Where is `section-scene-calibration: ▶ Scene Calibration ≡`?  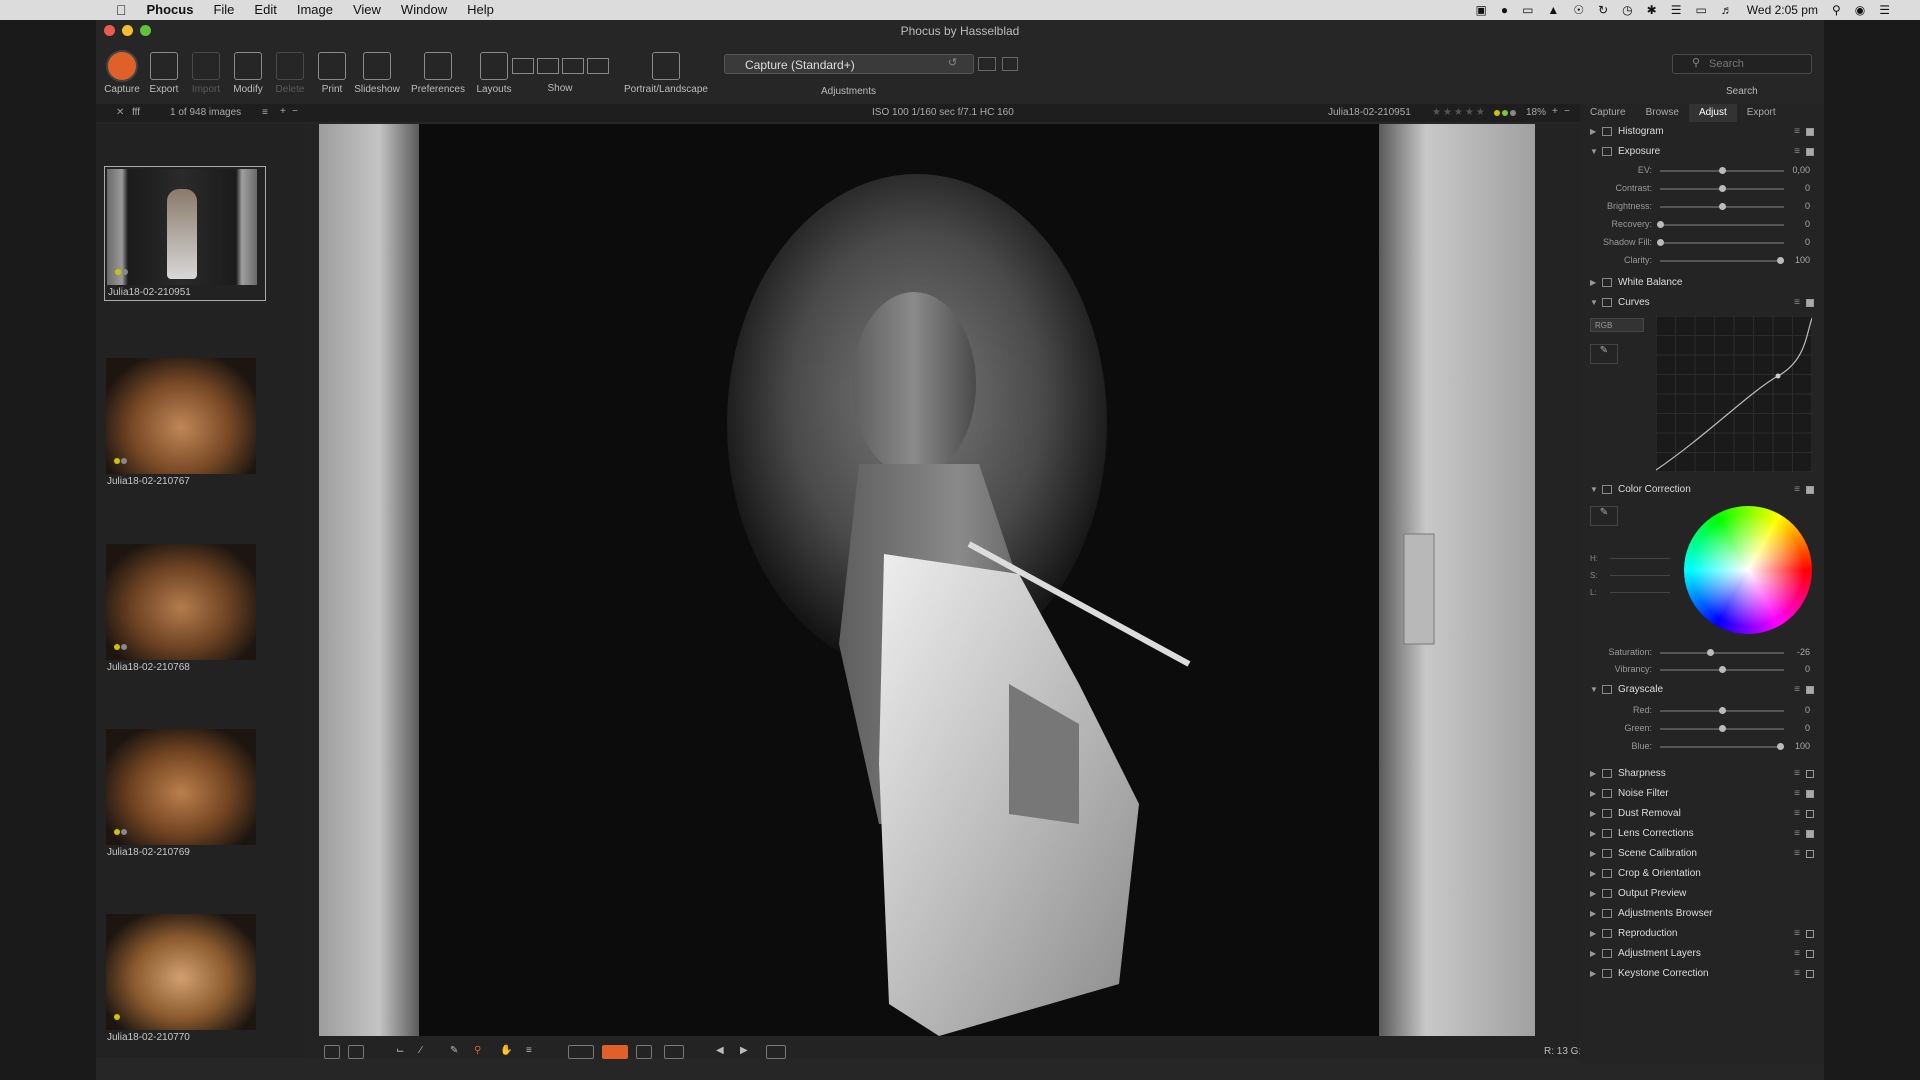
section-scene-calibration: ▶ Scene Calibration ≡ is located at coordinates (1703, 854).